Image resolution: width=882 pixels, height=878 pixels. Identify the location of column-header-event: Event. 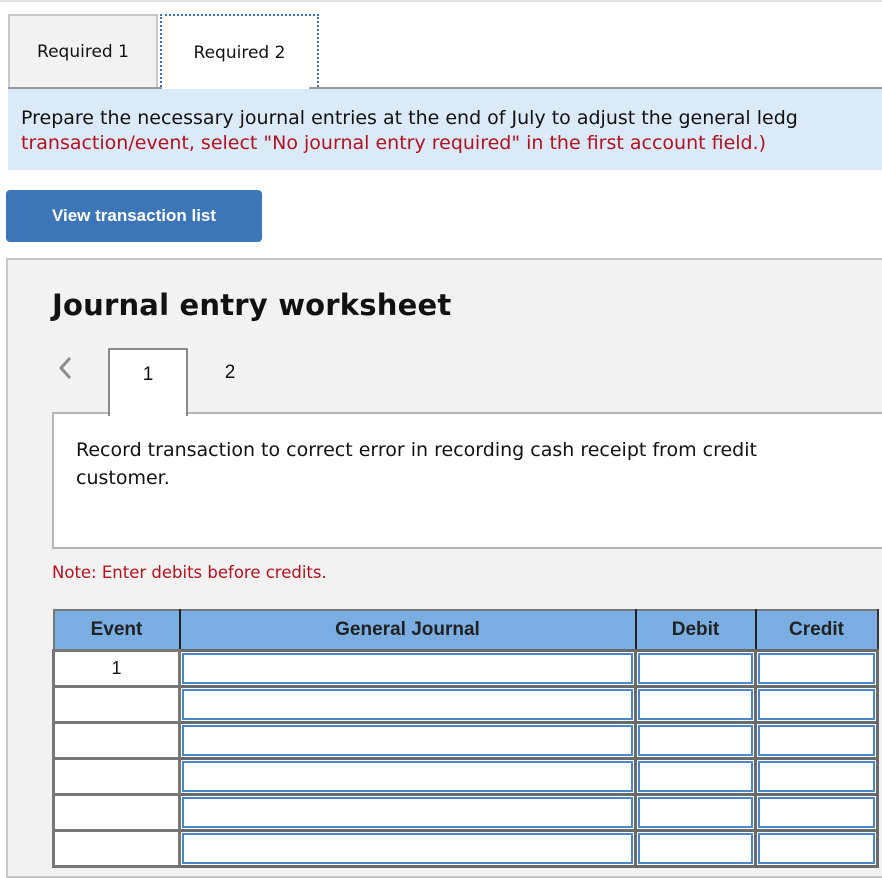
(116, 630).